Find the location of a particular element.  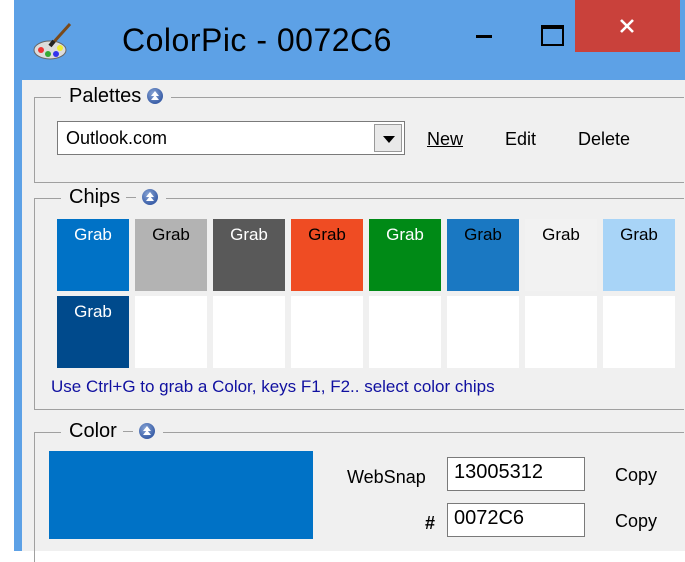

palette-select-value: Outlook.com is located at coordinates (117, 138).